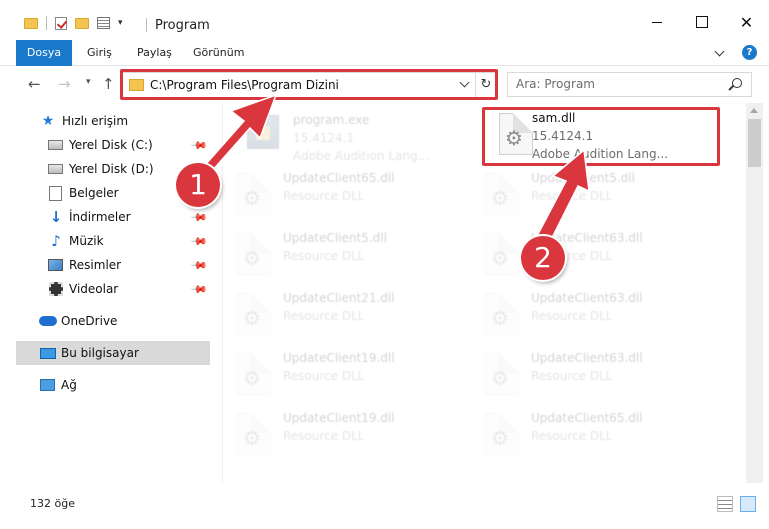 The image size is (769, 529). What do you see at coordinates (95, 121) in the screenshot?
I see `sidebar-item-label: Hızlı erişim` at bounding box center [95, 121].